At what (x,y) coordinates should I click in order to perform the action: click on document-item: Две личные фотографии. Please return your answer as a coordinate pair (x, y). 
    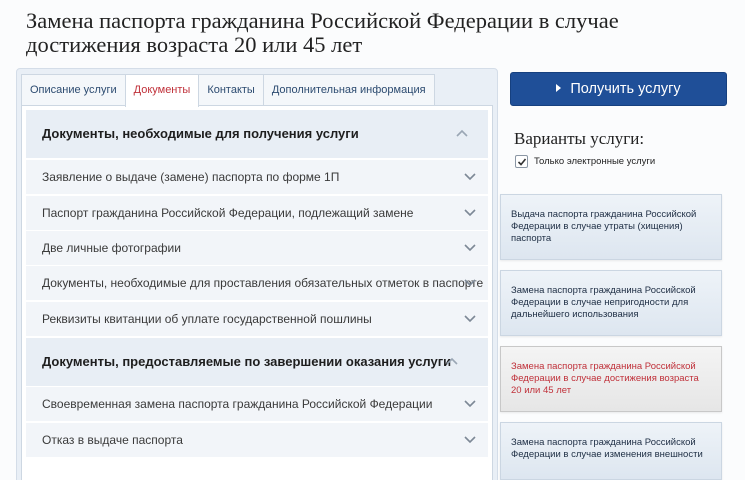
    Looking at the image, I should click on (257, 248).